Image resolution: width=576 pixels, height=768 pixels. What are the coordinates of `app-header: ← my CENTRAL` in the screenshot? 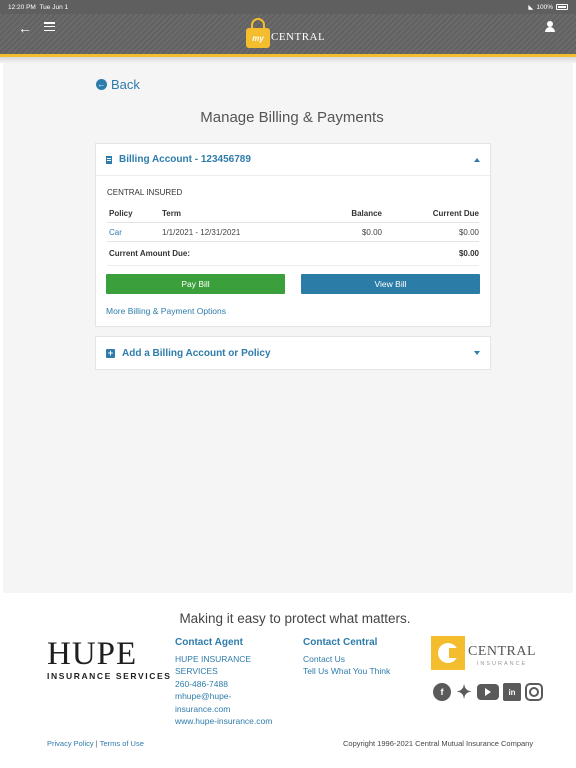 It's located at (288, 34).